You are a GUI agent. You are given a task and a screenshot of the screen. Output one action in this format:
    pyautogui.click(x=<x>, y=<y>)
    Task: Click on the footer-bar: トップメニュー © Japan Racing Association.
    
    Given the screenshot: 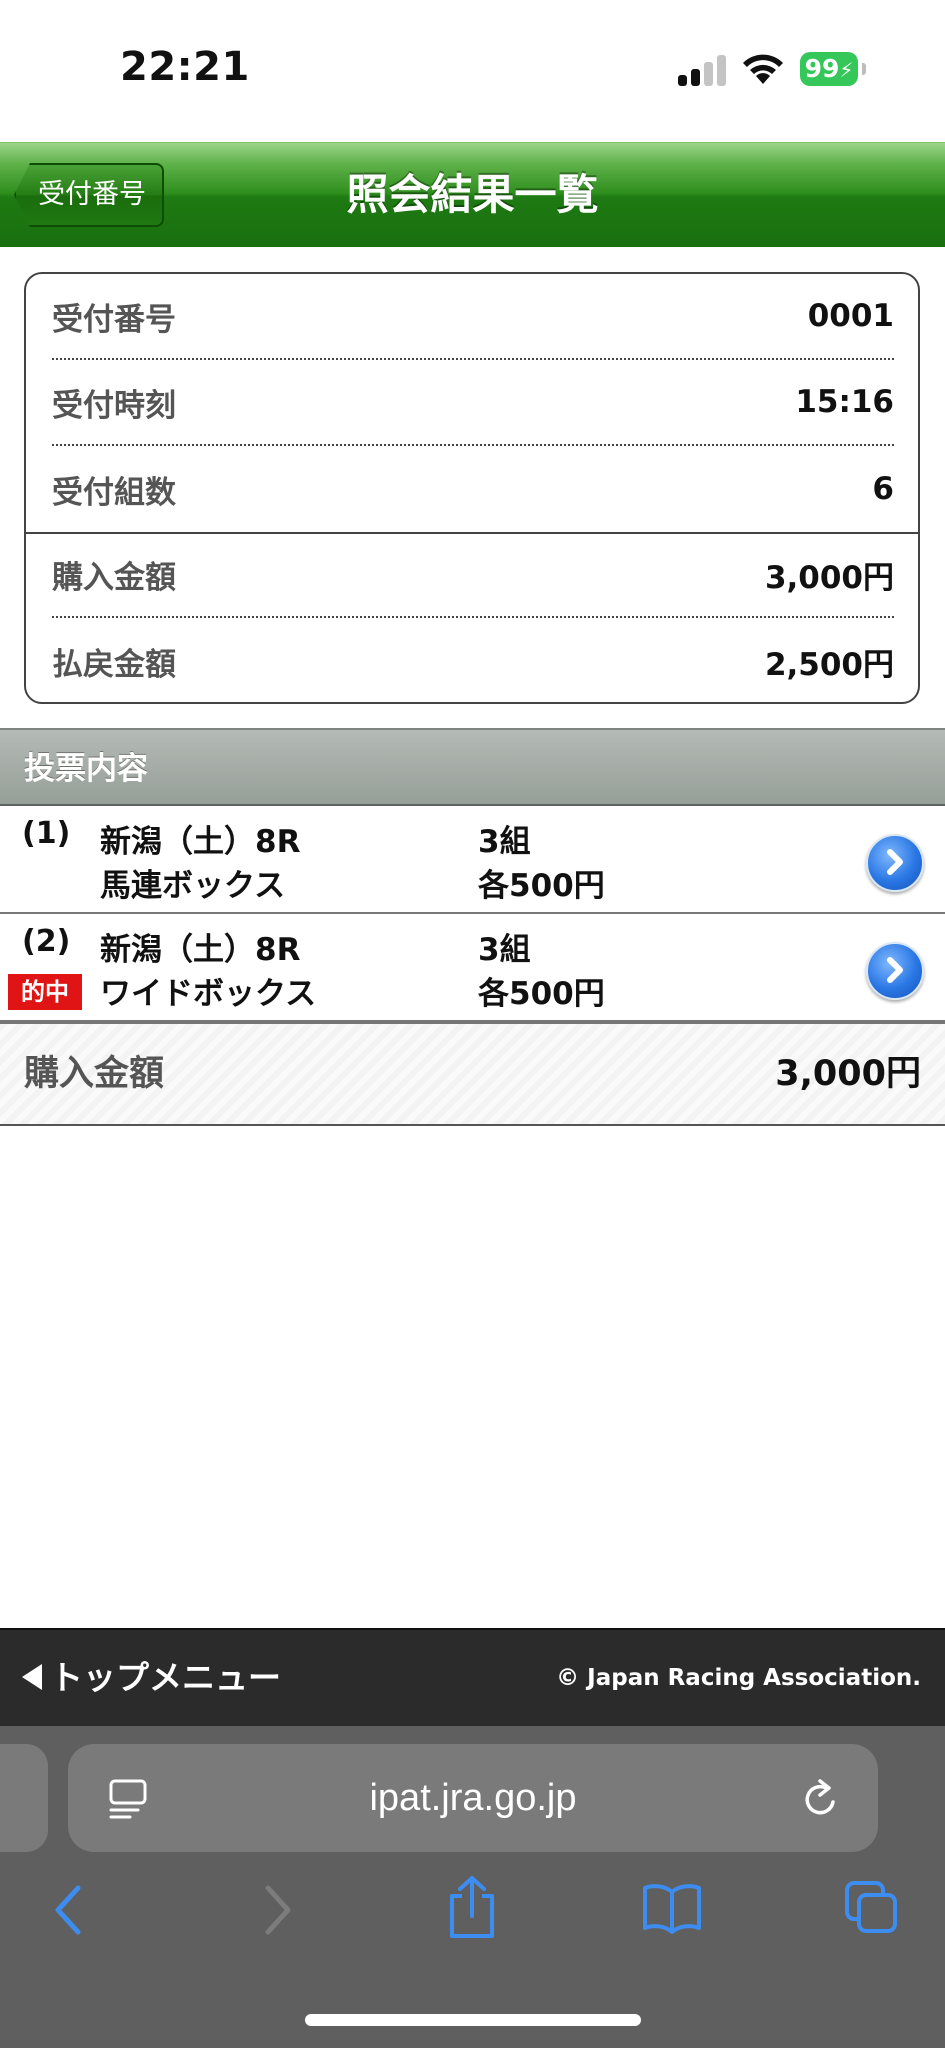 What is the action you would take?
    pyautogui.click(x=472, y=1678)
    